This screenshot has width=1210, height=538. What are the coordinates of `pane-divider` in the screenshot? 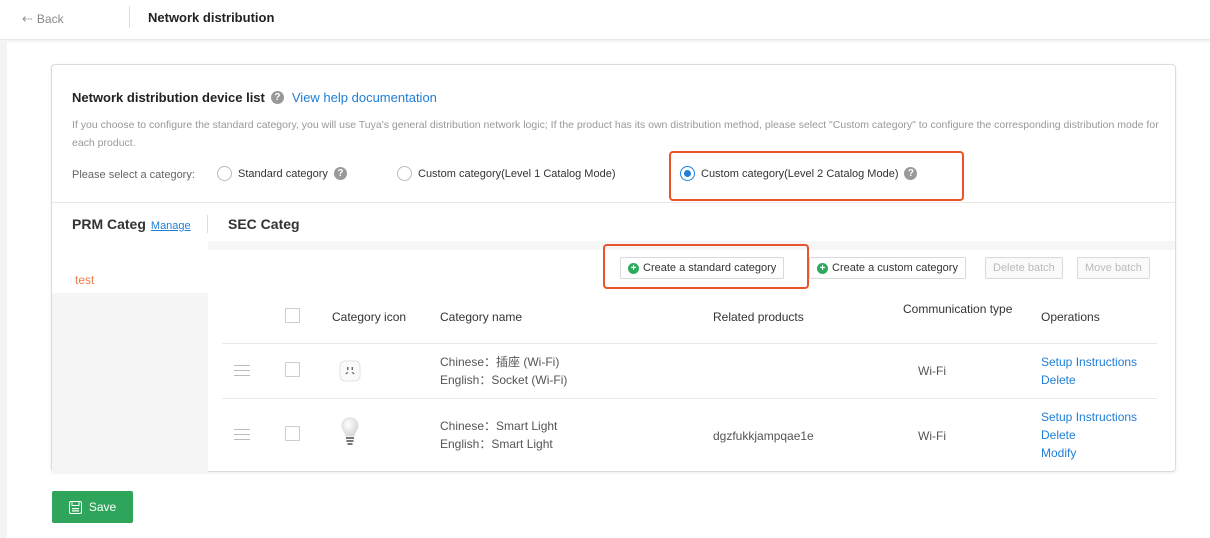 It's located at (207, 224).